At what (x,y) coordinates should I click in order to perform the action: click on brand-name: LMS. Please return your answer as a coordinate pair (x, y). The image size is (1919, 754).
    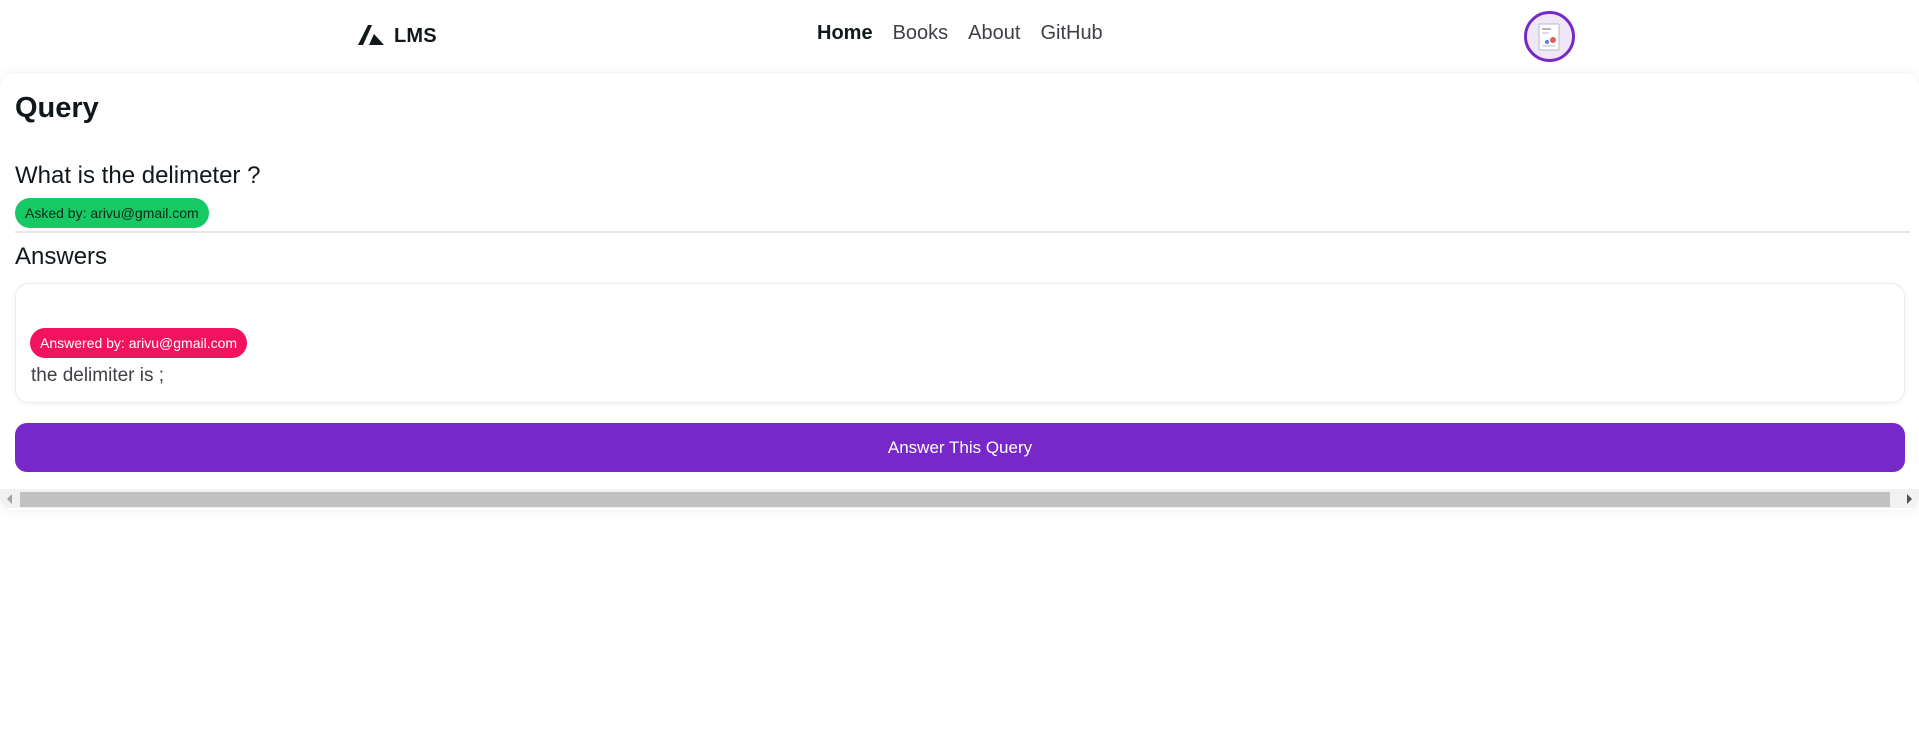
    Looking at the image, I should click on (415, 35).